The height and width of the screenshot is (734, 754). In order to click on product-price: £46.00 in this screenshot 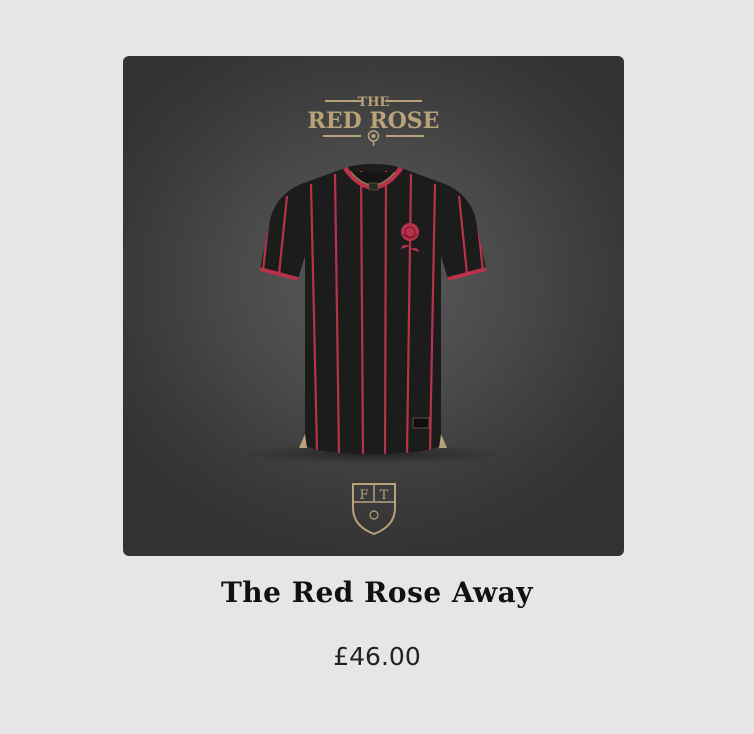, I will do `click(377, 656)`.